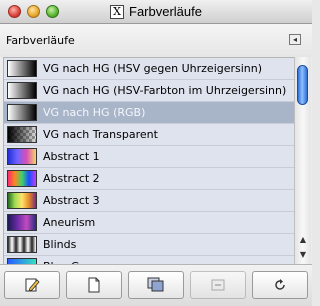  What do you see at coordinates (302, 160) in the screenshot?
I see `vertical-scrollbar: ▲ ▼` at bounding box center [302, 160].